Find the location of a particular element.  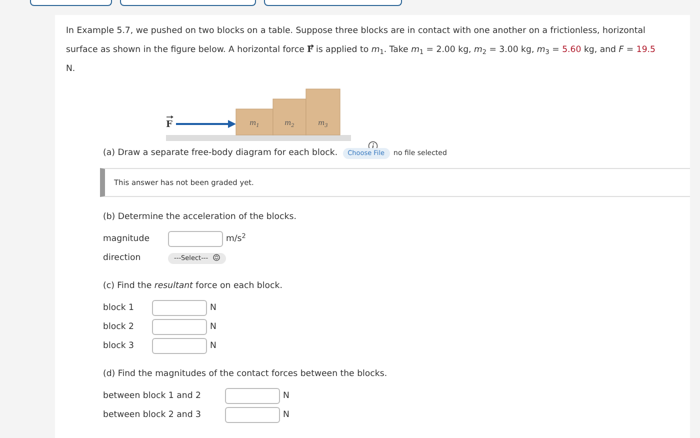

field-label: block 1 is located at coordinates (119, 308).